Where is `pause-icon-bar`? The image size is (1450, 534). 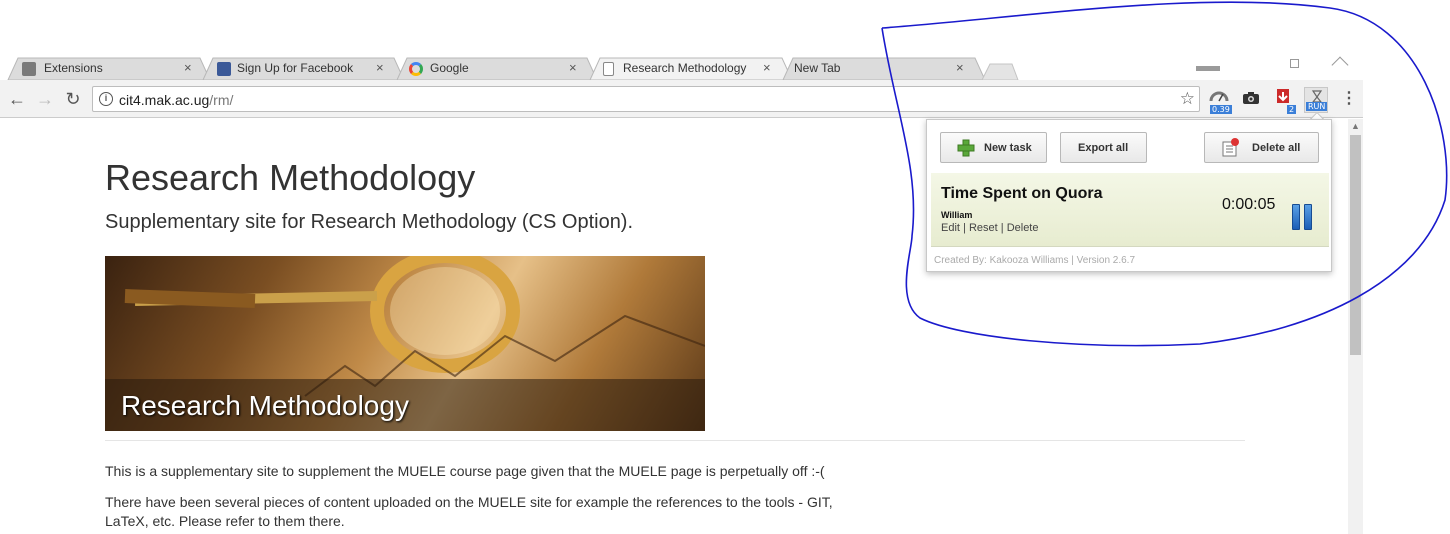 pause-icon-bar is located at coordinates (1308, 217).